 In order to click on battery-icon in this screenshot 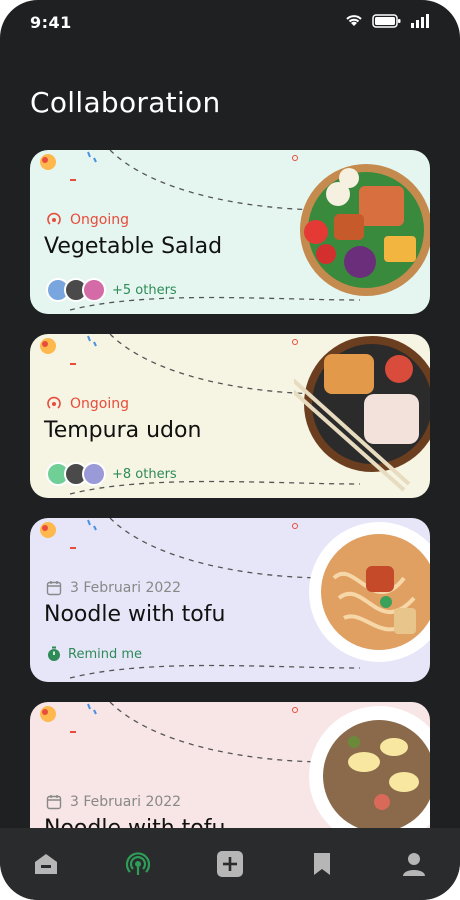, I will do `click(386, 21)`.